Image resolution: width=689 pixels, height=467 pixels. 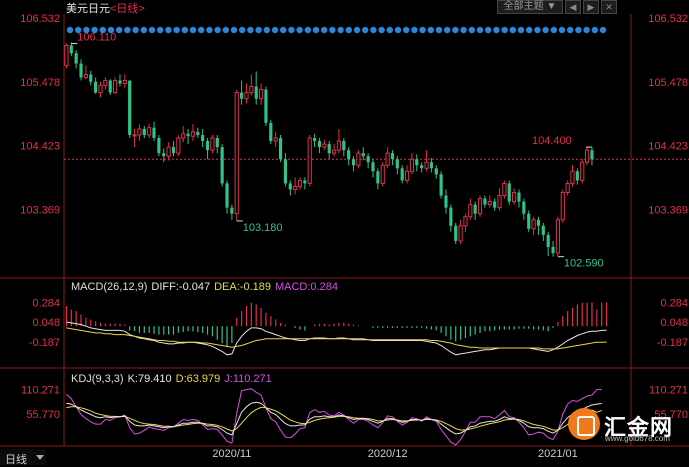 What do you see at coordinates (109, 287) in the screenshot?
I see `macd-params: MACD(26,12,9)` at bounding box center [109, 287].